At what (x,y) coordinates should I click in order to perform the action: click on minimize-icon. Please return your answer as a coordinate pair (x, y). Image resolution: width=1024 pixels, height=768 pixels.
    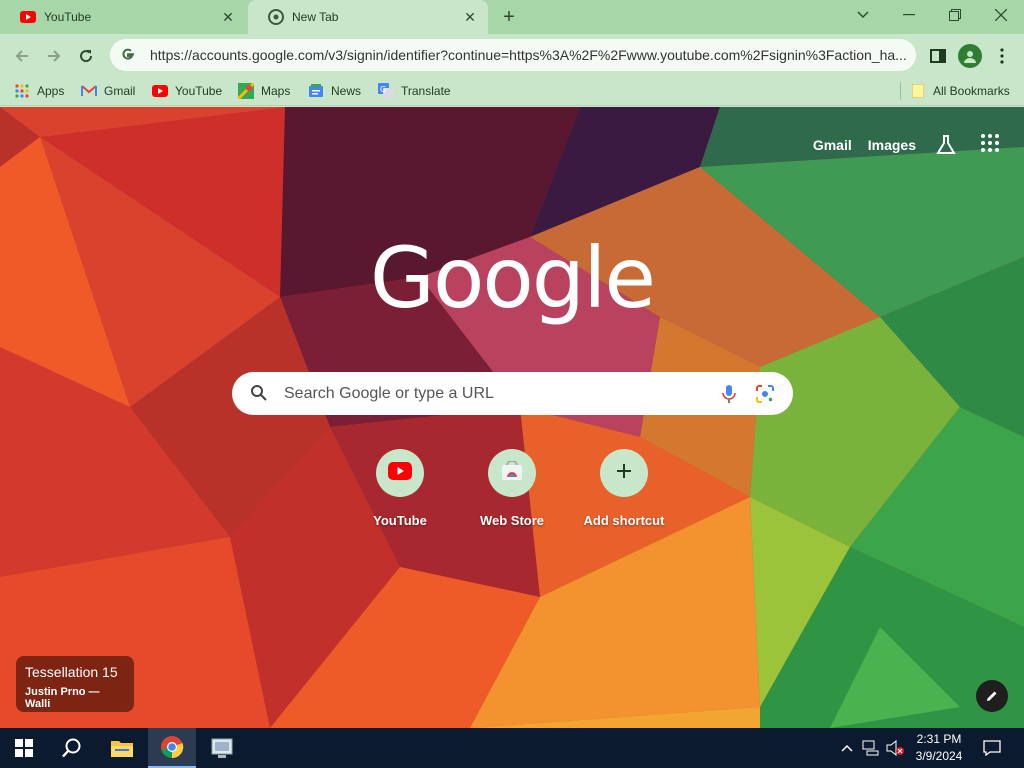
    Looking at the image, I should click on (909, 15).